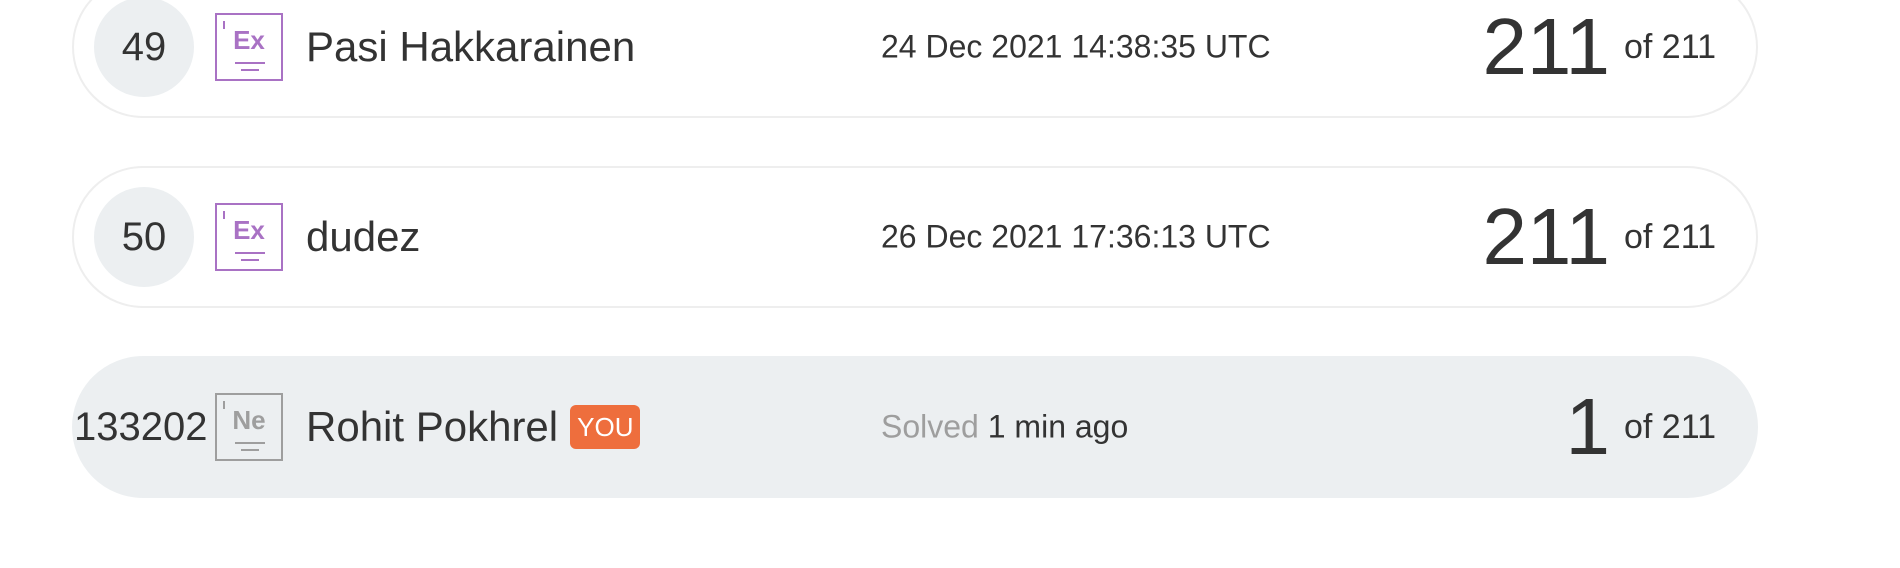  What do you see at coordinates (141, 426) in the screenshot?
I see `rank-badge: 133202` at bounding box center [141, 426].